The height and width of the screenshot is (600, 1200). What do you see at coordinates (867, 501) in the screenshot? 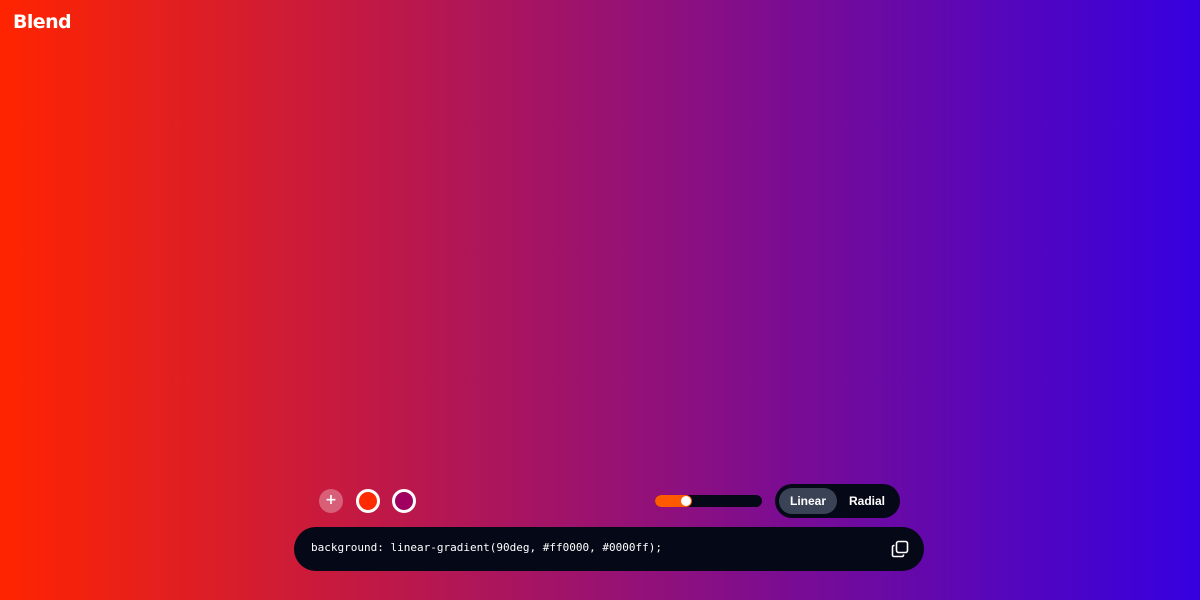
I see `radial-button: Radial` at bounding box center [867, 501].